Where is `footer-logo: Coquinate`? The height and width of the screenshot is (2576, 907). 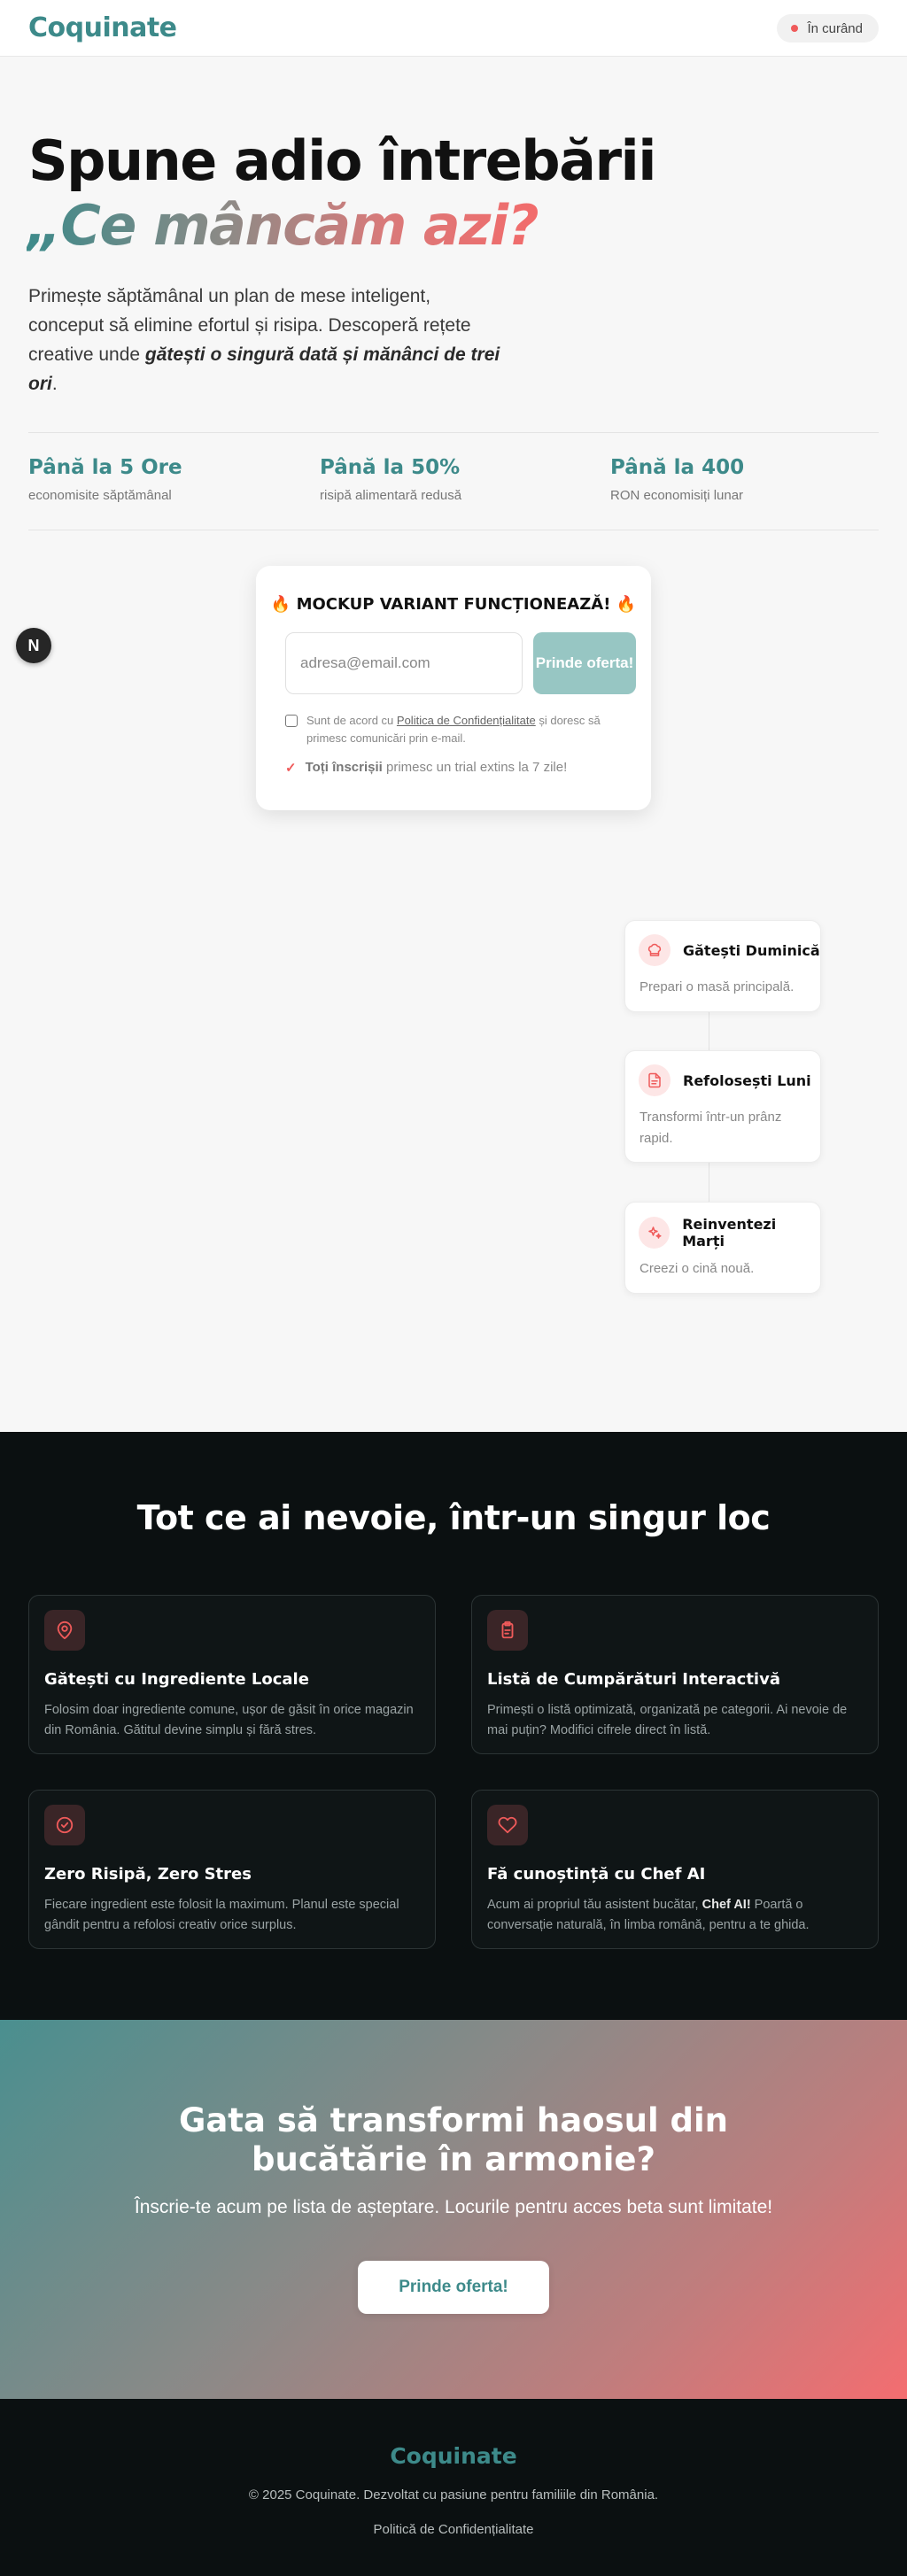 footer-logo: Coquinate is located at coordinates (453, 2456).